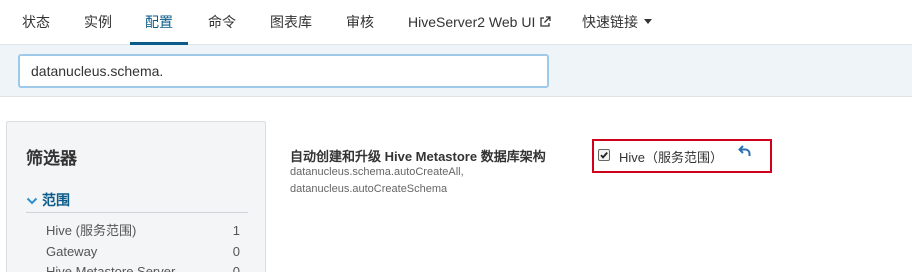 This screenshot has height=272, width=912. I want to click on config-value-highlight: Hive（服务范围）, so click(682, 156).